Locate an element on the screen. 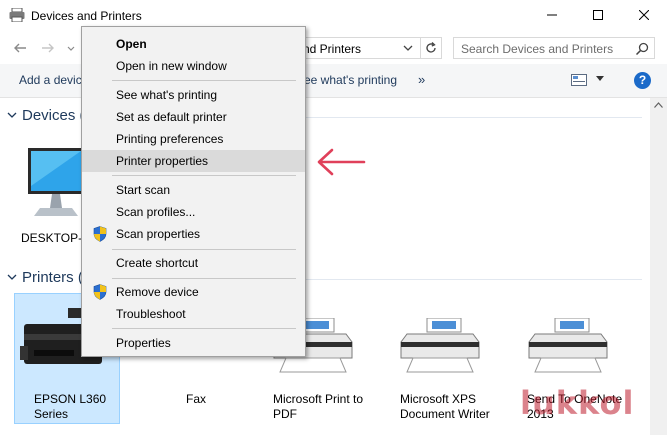 The height and width of the screenshot is (435, 667). recent-locations-chevron-icon is located at coordinates (71, 48).